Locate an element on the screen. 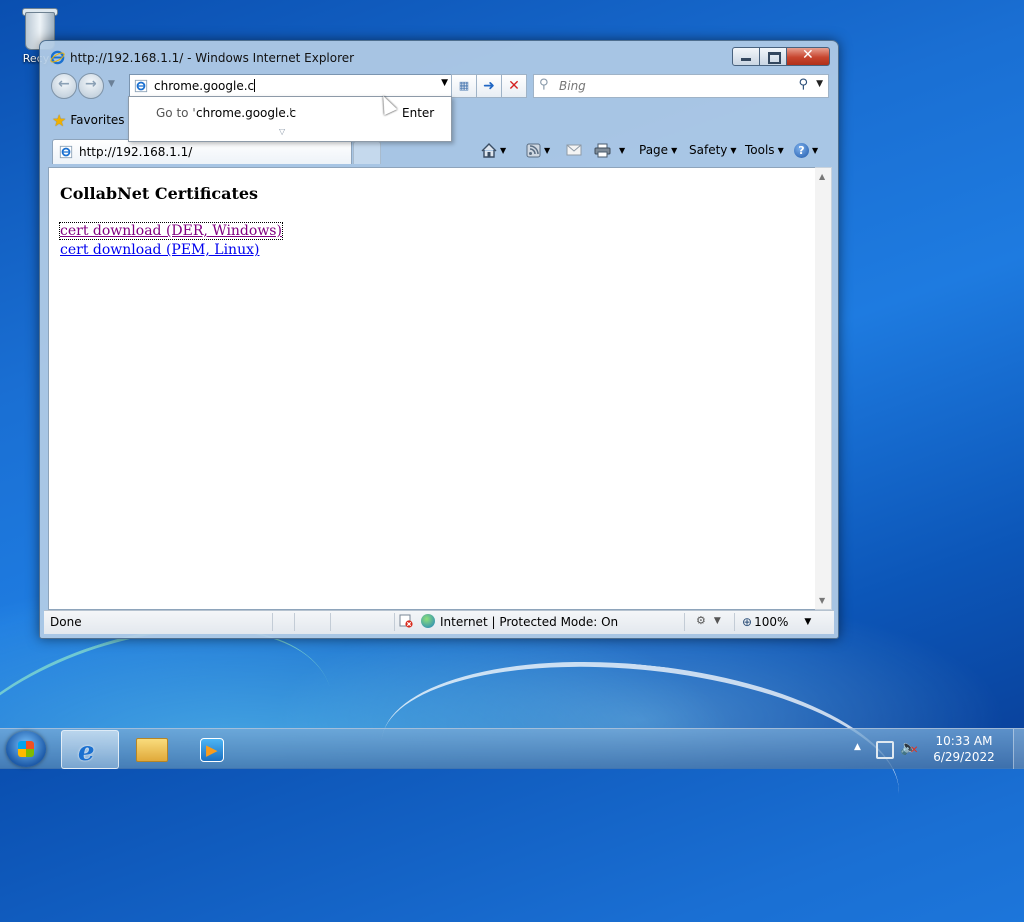 Image resolution: width=1024 pixels, height=922 pixels. taskbar-internet-explorer: e is located at coordinates (90, 749).